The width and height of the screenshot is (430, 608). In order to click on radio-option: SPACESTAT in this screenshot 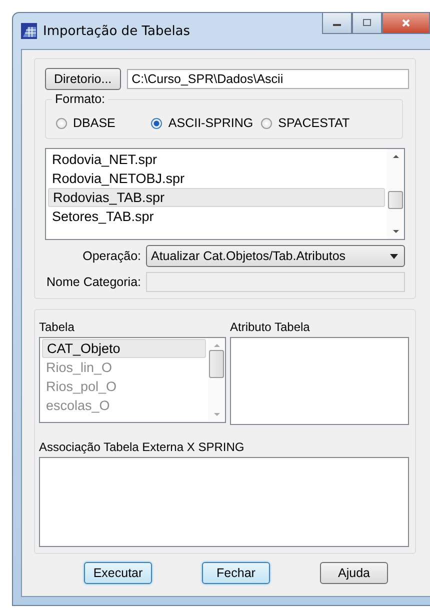, I will do `click(305, 123)`.